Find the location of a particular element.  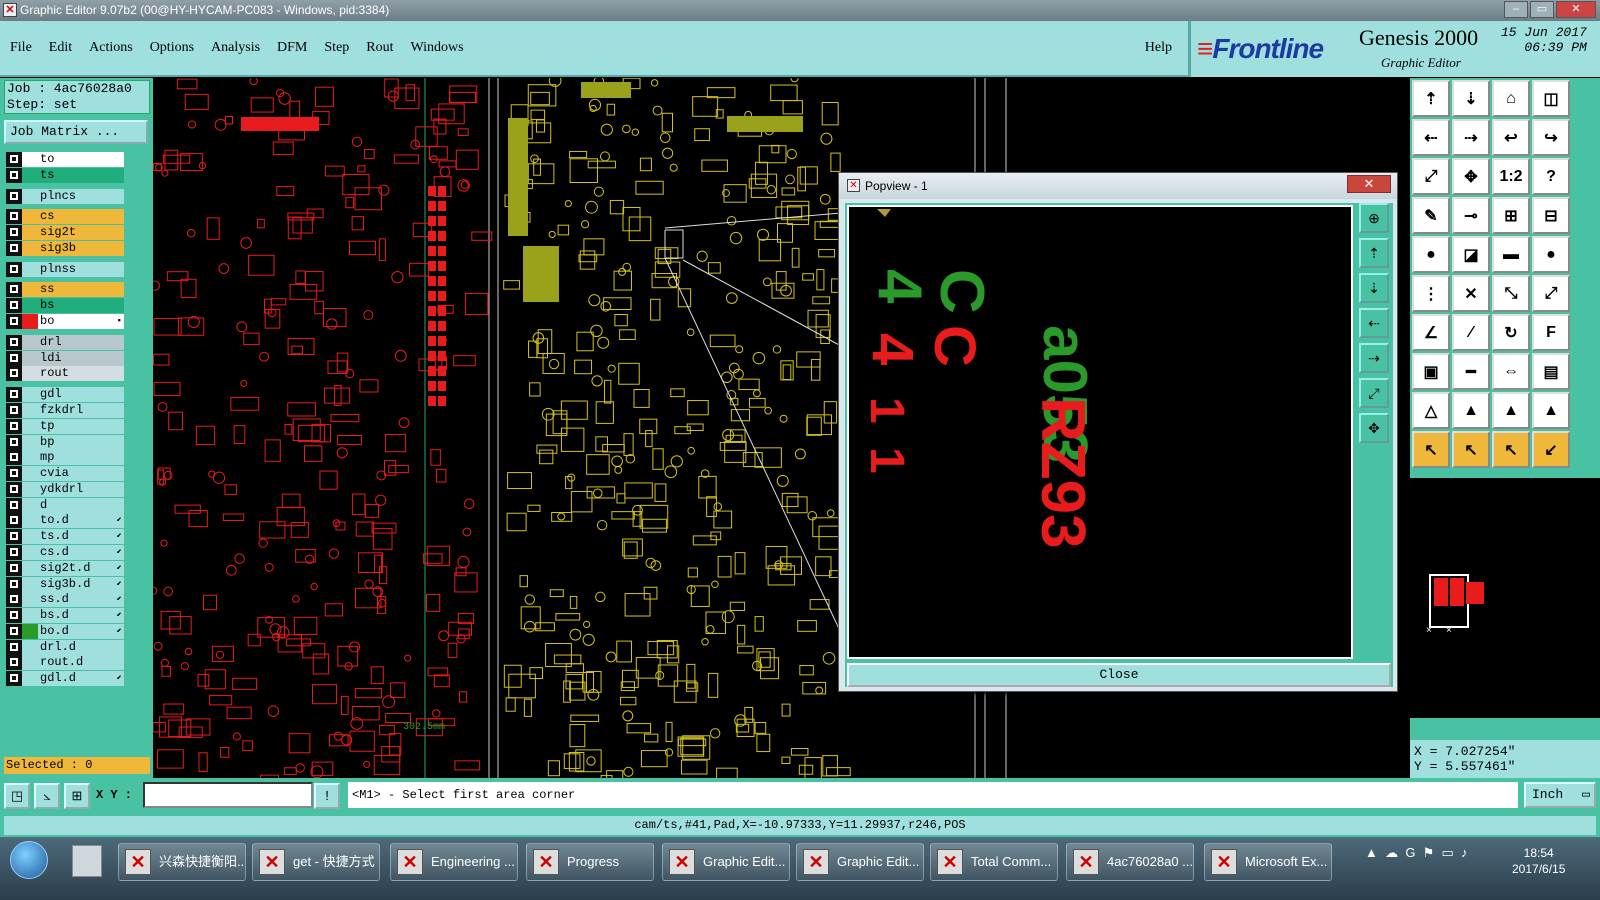

abort-icon: ! is located at coordinates (327, 796).